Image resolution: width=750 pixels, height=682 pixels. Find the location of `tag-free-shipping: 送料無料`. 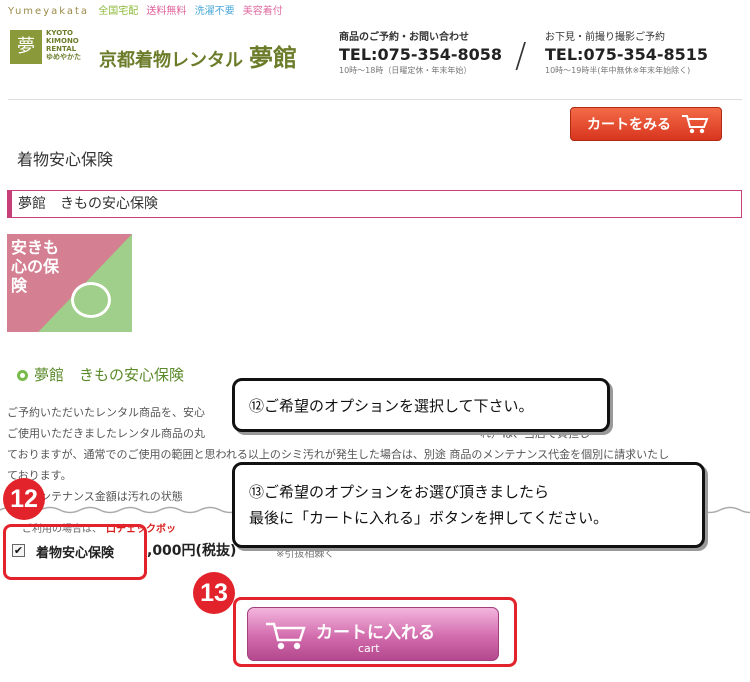

tag-free-shipping: 送料無料 is located at coordinates (166, 11).